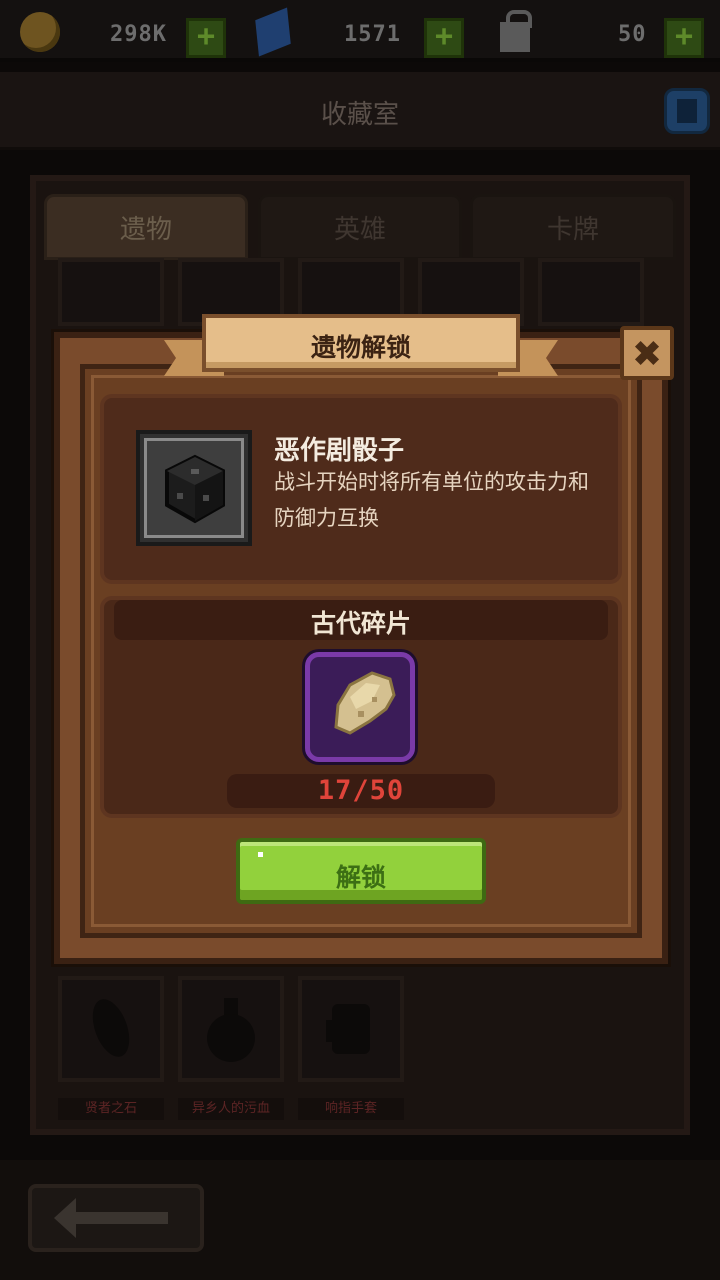 The height and width of the screenshot is (1280, 720). I want to click on collection-slot-snap-glove, so click(351, 1029).